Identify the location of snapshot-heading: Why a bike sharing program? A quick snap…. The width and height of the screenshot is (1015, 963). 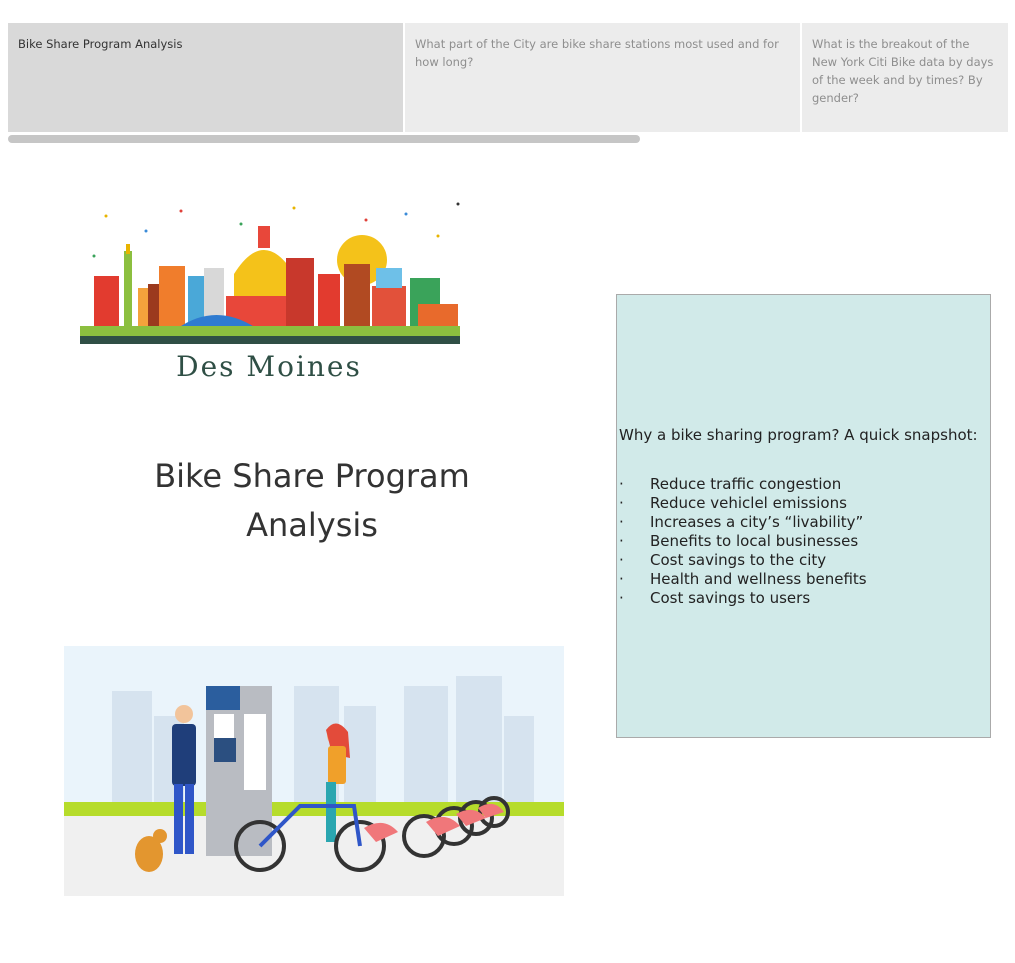
(798, 435).